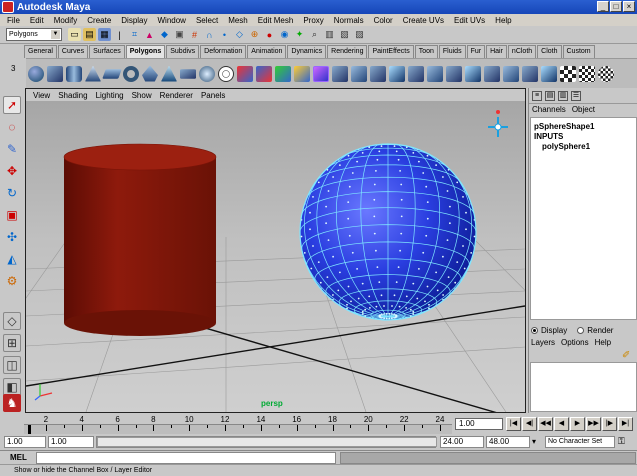 This screenshot has height=476, width=637. I want to click on append-polygon-icon, so click(378, 73).